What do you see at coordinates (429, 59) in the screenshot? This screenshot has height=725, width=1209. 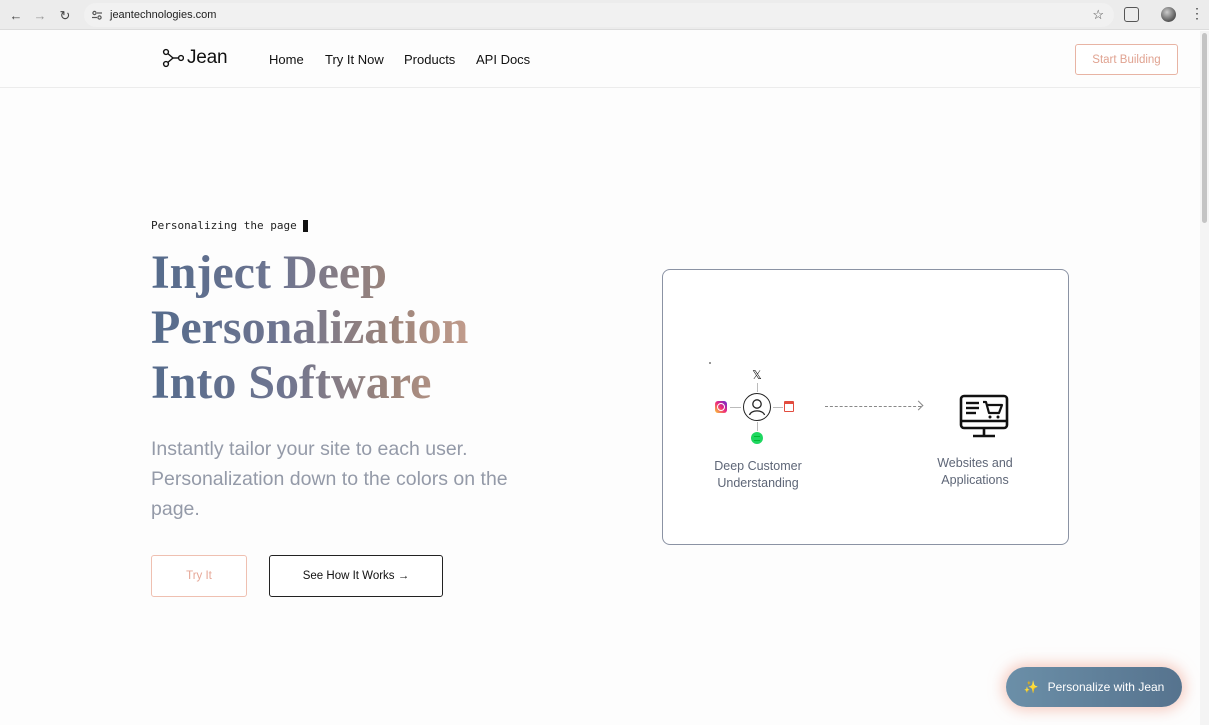 I see `nav-products: Products` at bounding box center [429, 59].